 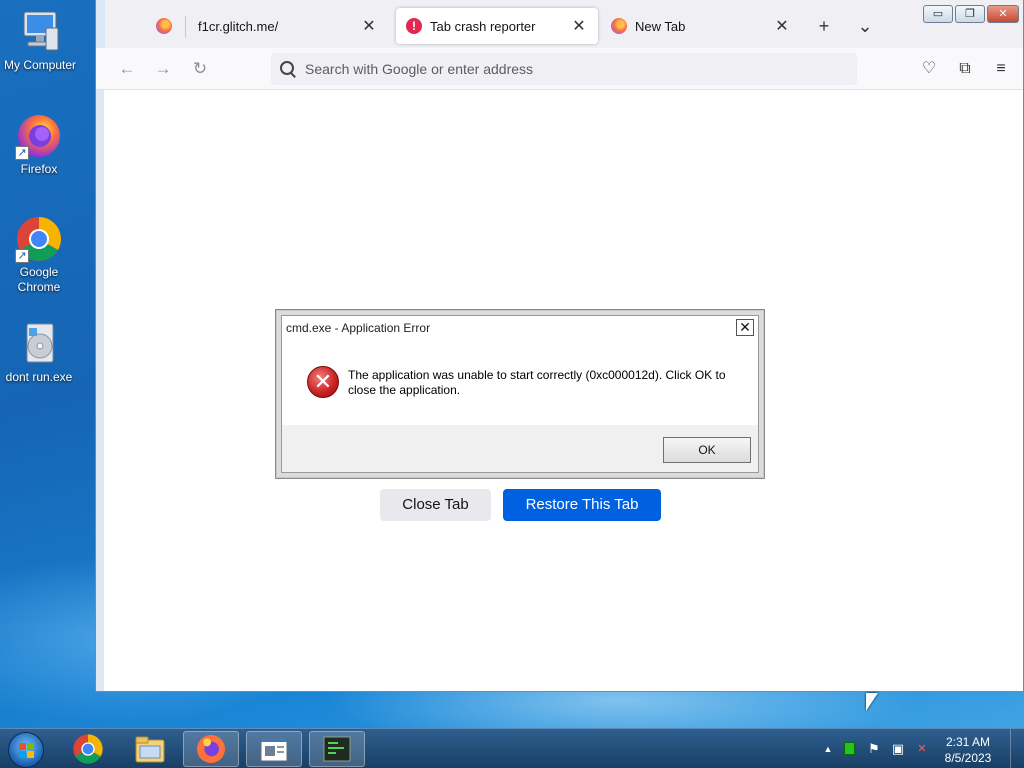 I want to click on tab-crash-reporter: ! Tab crash reporter ✕, so click(x=497, y=26).